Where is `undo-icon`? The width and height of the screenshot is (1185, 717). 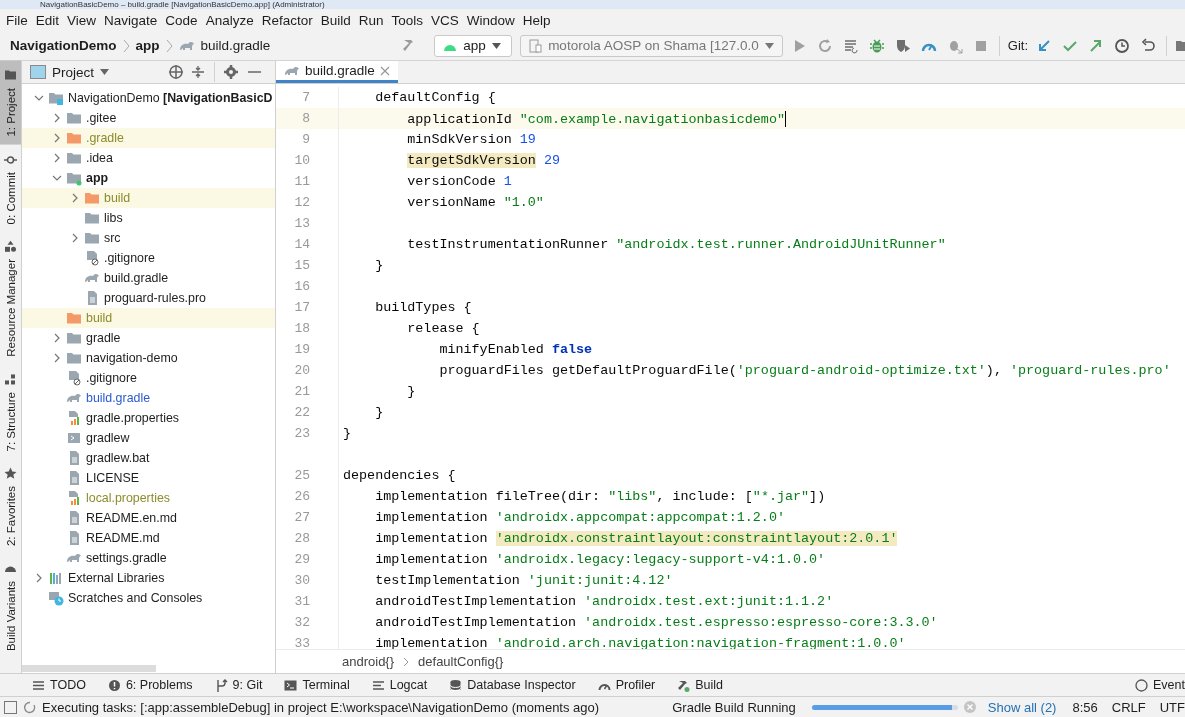 undo-icon is located at coordinates (1148, 45).